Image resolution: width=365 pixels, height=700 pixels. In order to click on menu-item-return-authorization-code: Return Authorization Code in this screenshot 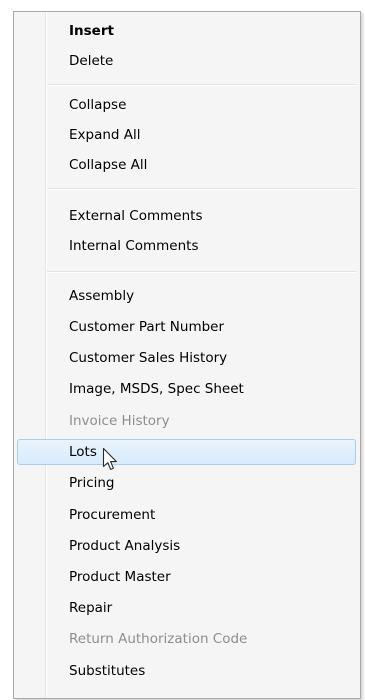, I will do `click(186, 639)`.